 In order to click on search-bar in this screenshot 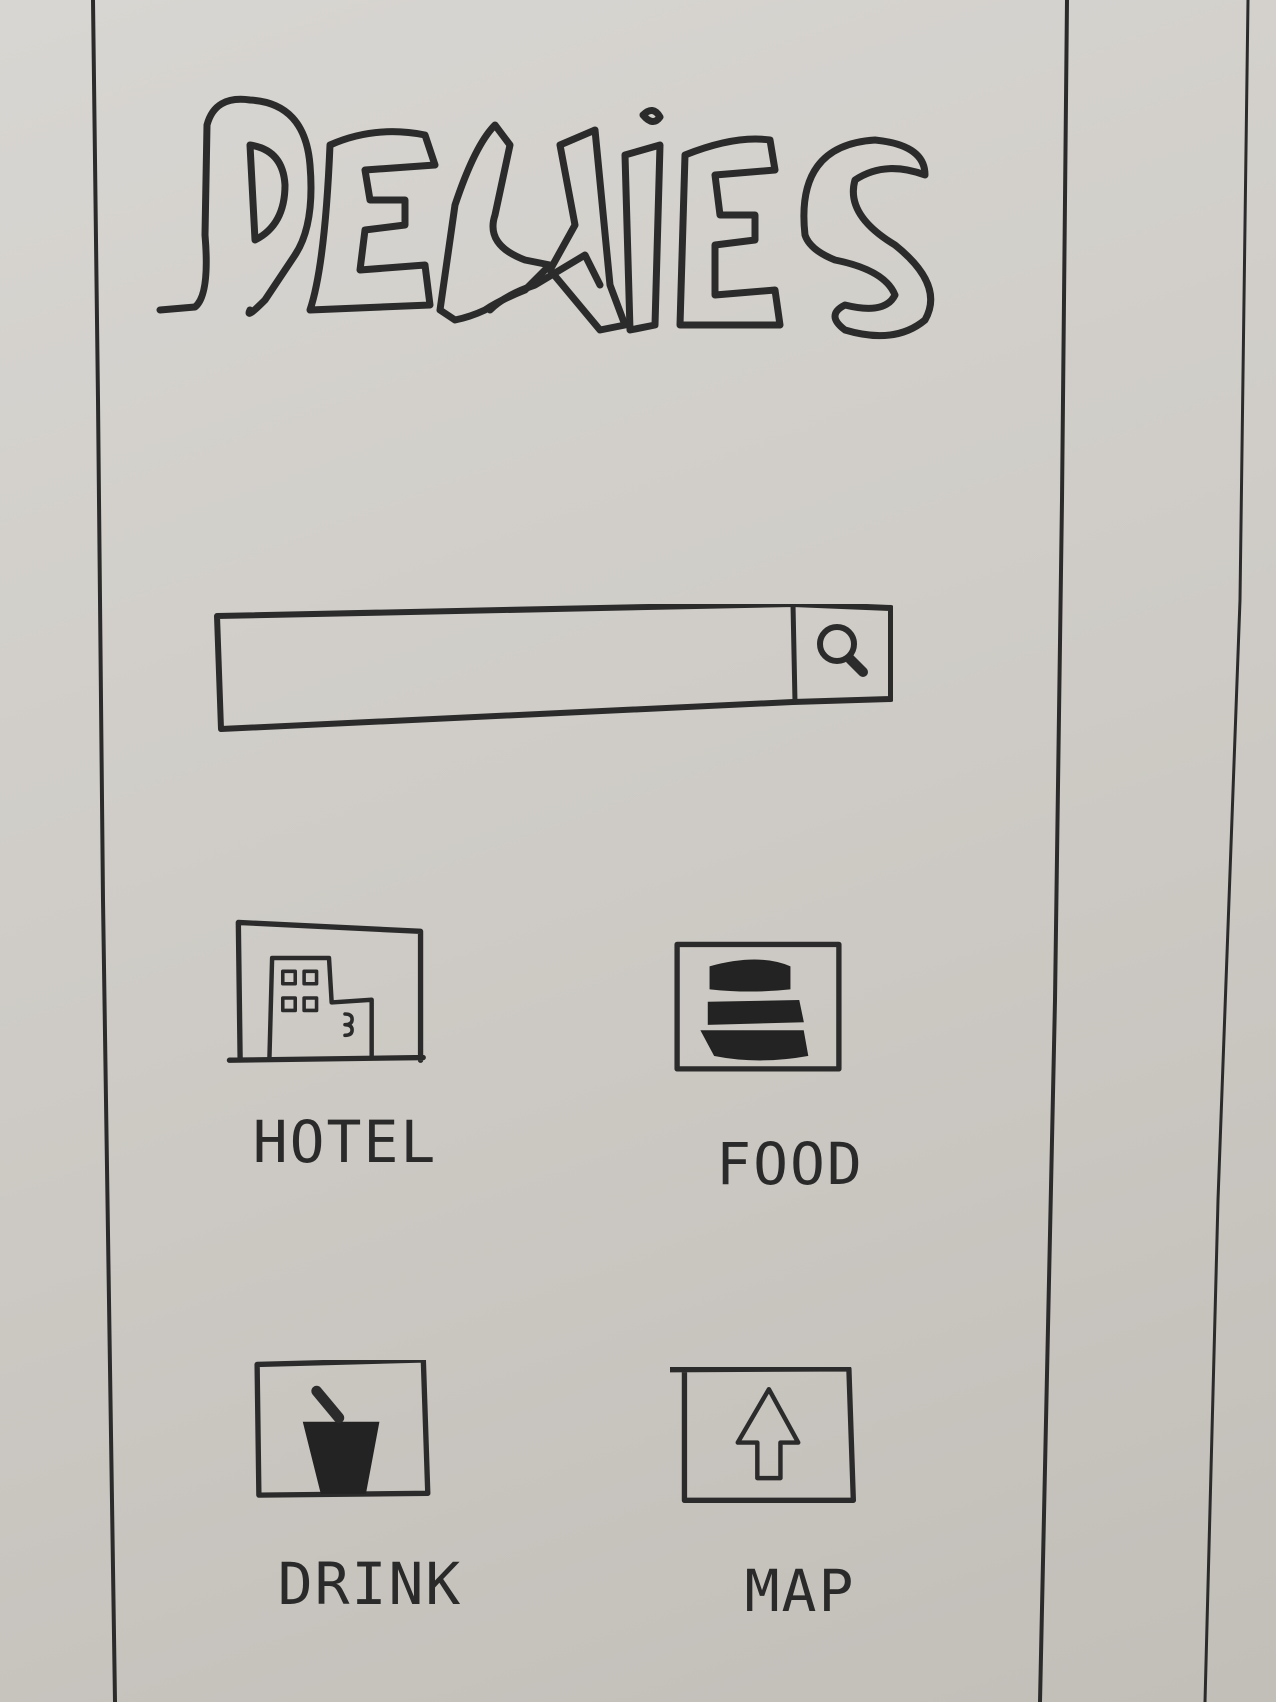, I will do `click(553, 669)`.